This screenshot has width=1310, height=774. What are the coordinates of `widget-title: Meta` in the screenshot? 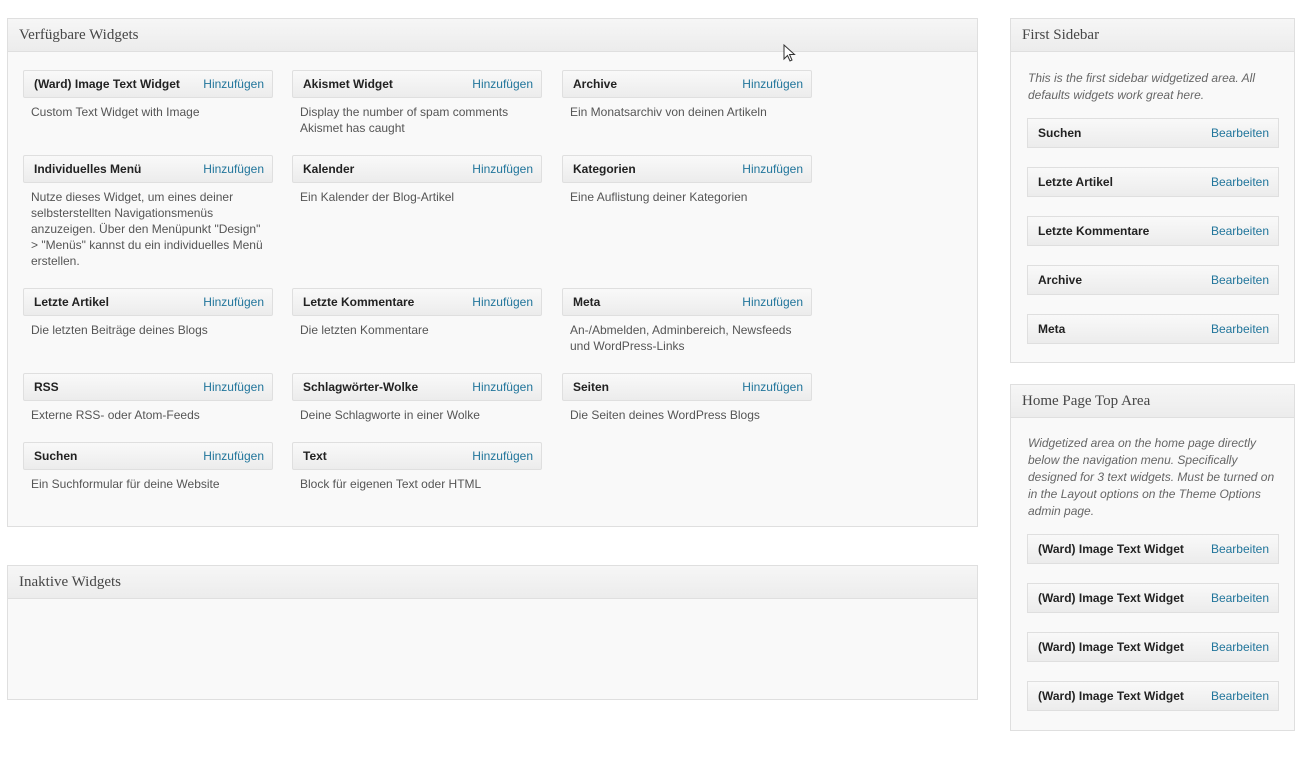 It's located at (1052, 329).